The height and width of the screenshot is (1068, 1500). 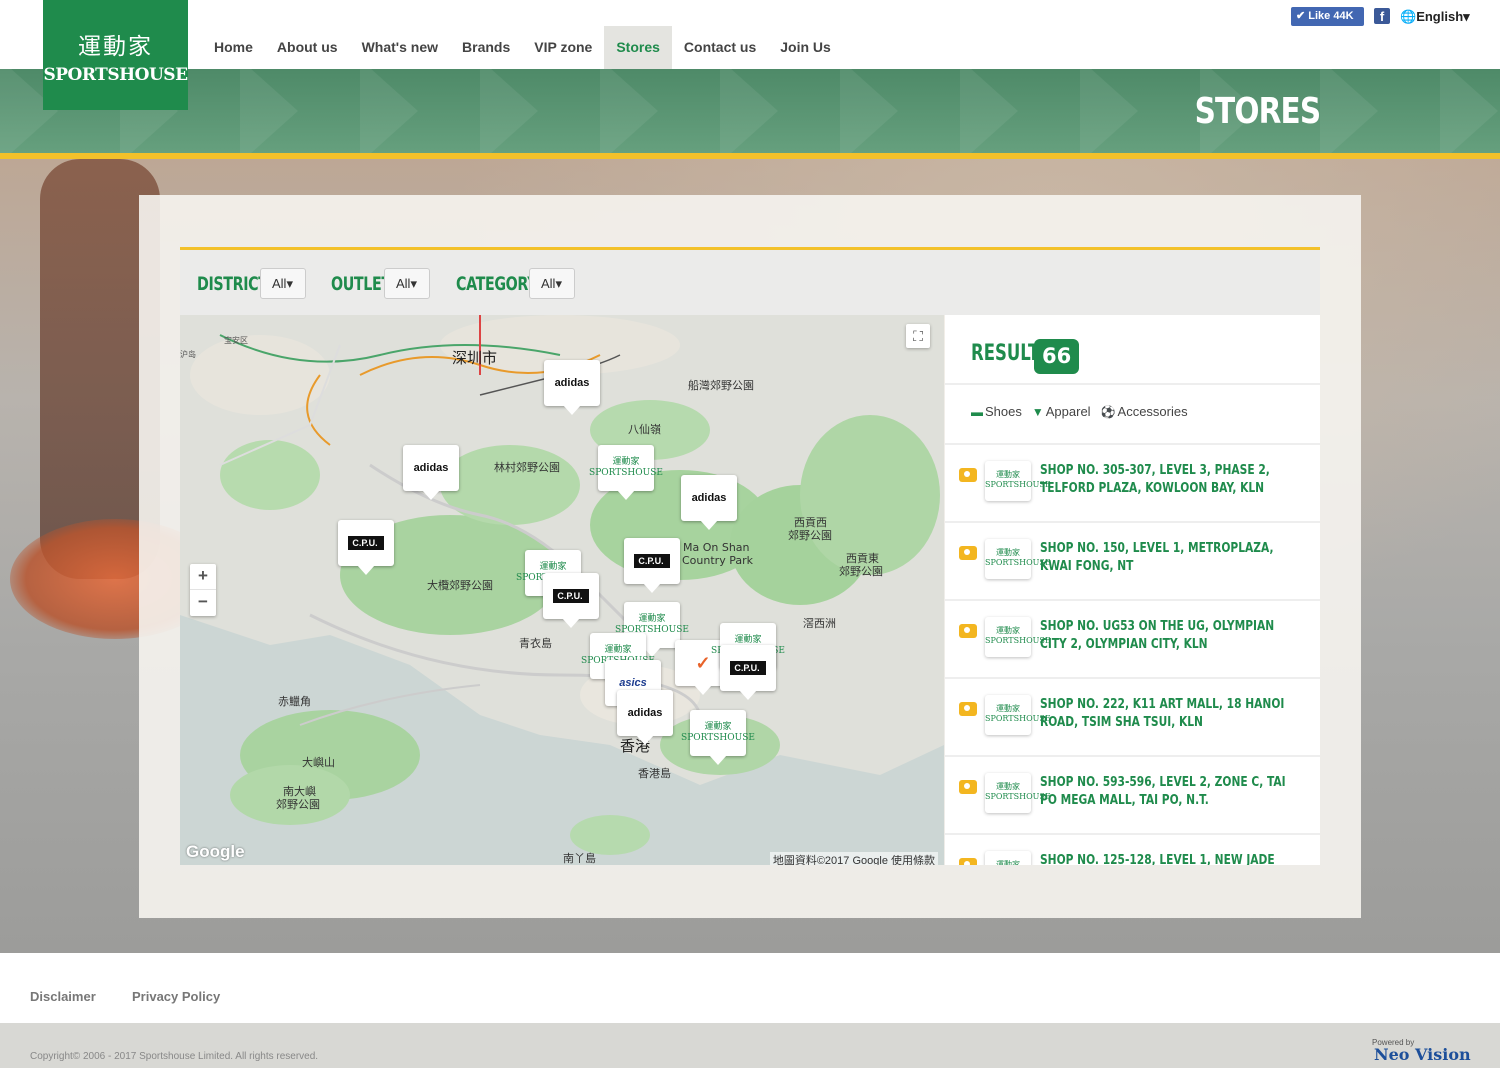 I want to click on asics-logo-icon: asics, so click(x=633, y=683).